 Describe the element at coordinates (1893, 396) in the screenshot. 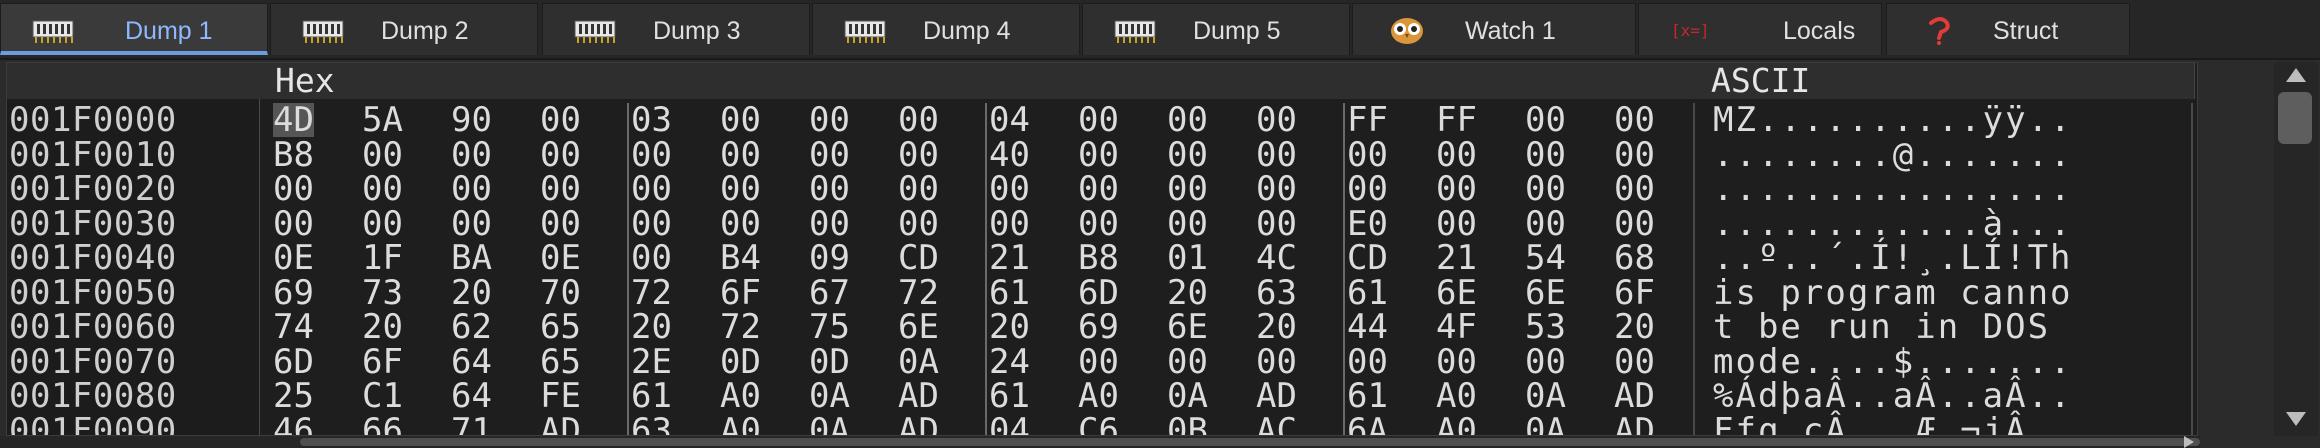

I see `ascii-text-cell: %ÁdþaÂ..aÂ..aÂ..` at that location.